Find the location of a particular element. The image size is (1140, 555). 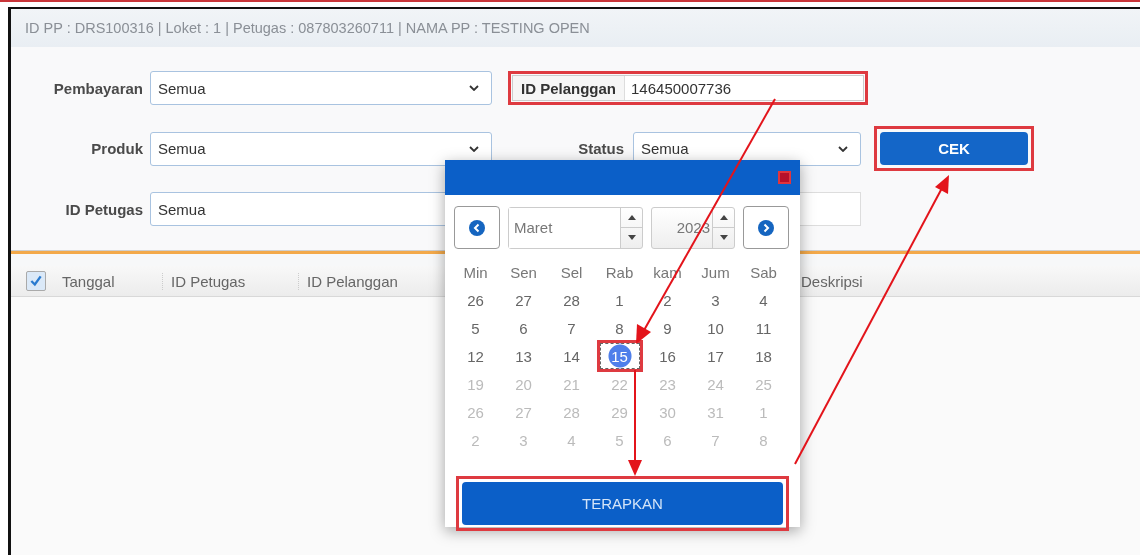

month-spinner: Maret is located at coordinates (575, 227).